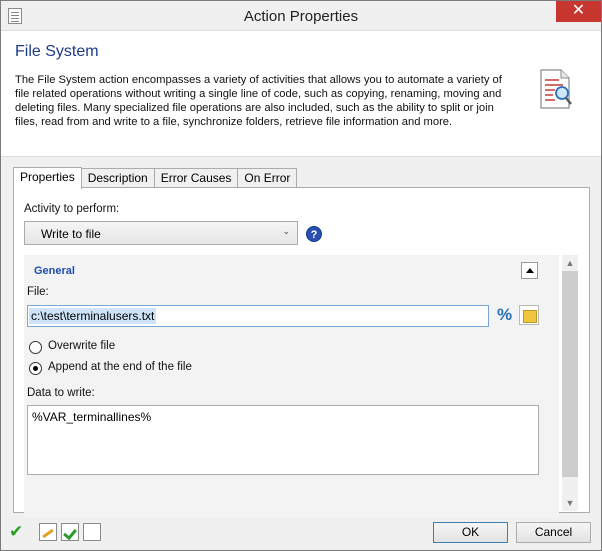  What do you see at coordinates (529, 270) in the screenshot?
I see `collapse-button` at bounding box center [529, 270].